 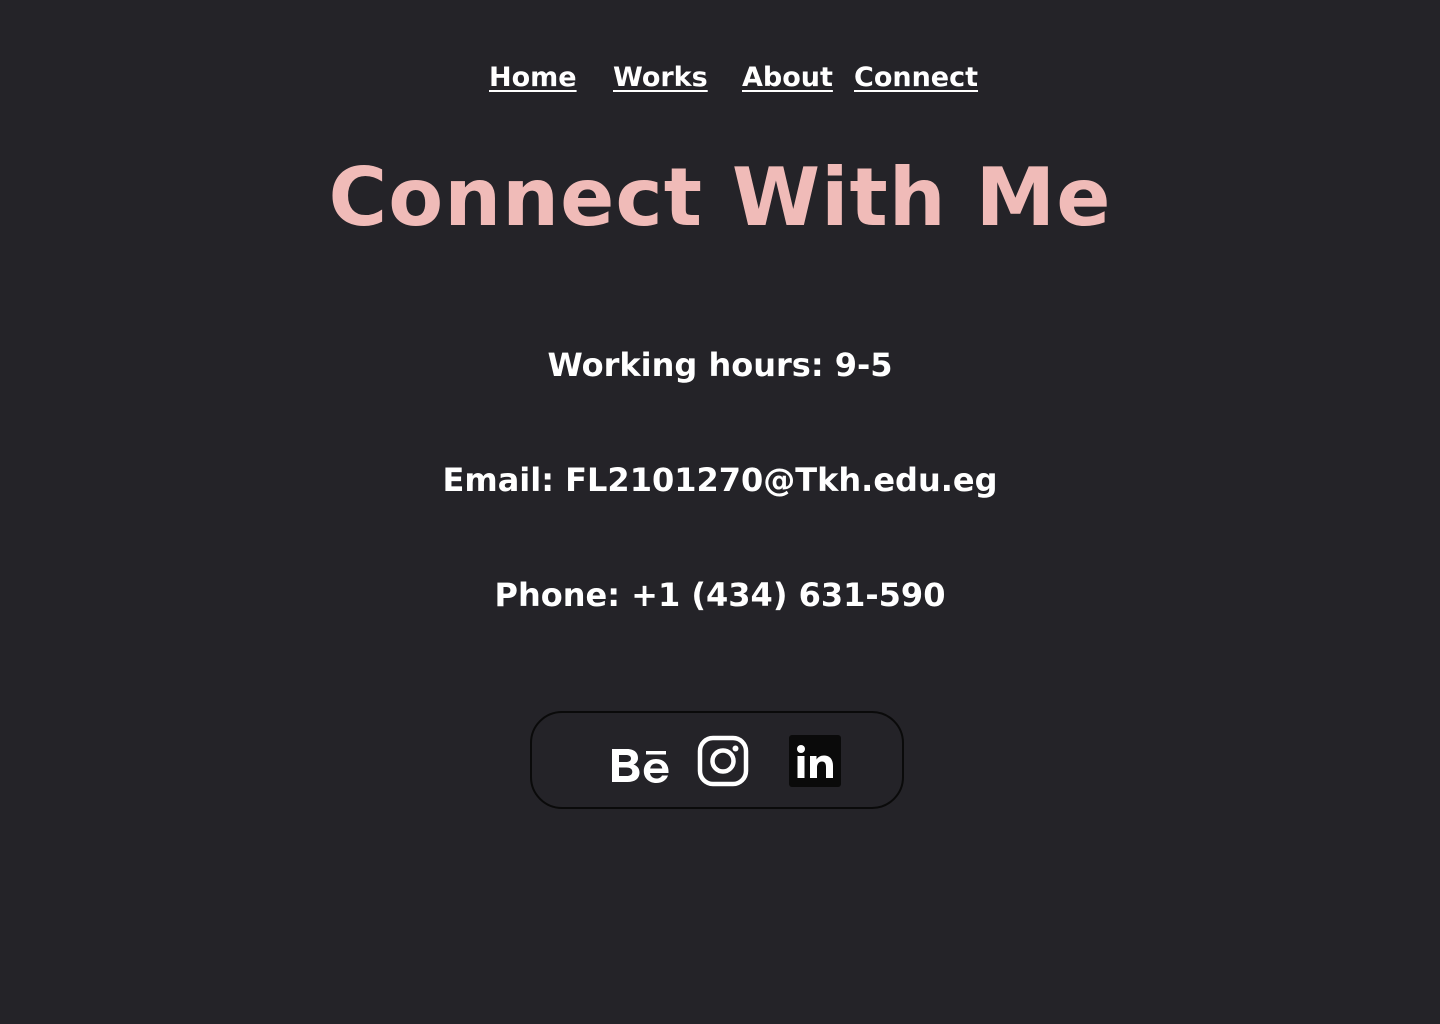 I want to click on nav-link-about: About, so click(x=787, y=78).